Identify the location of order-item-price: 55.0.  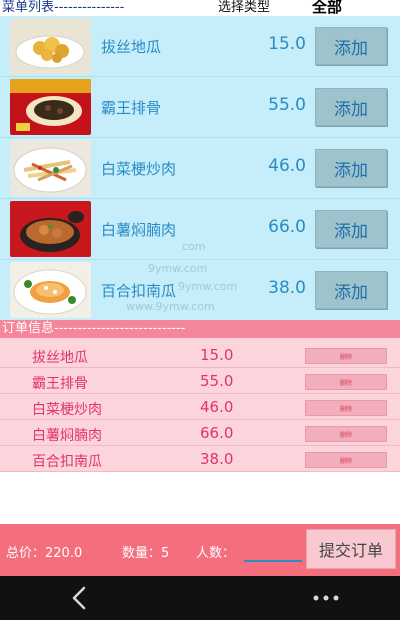
(217, 381).